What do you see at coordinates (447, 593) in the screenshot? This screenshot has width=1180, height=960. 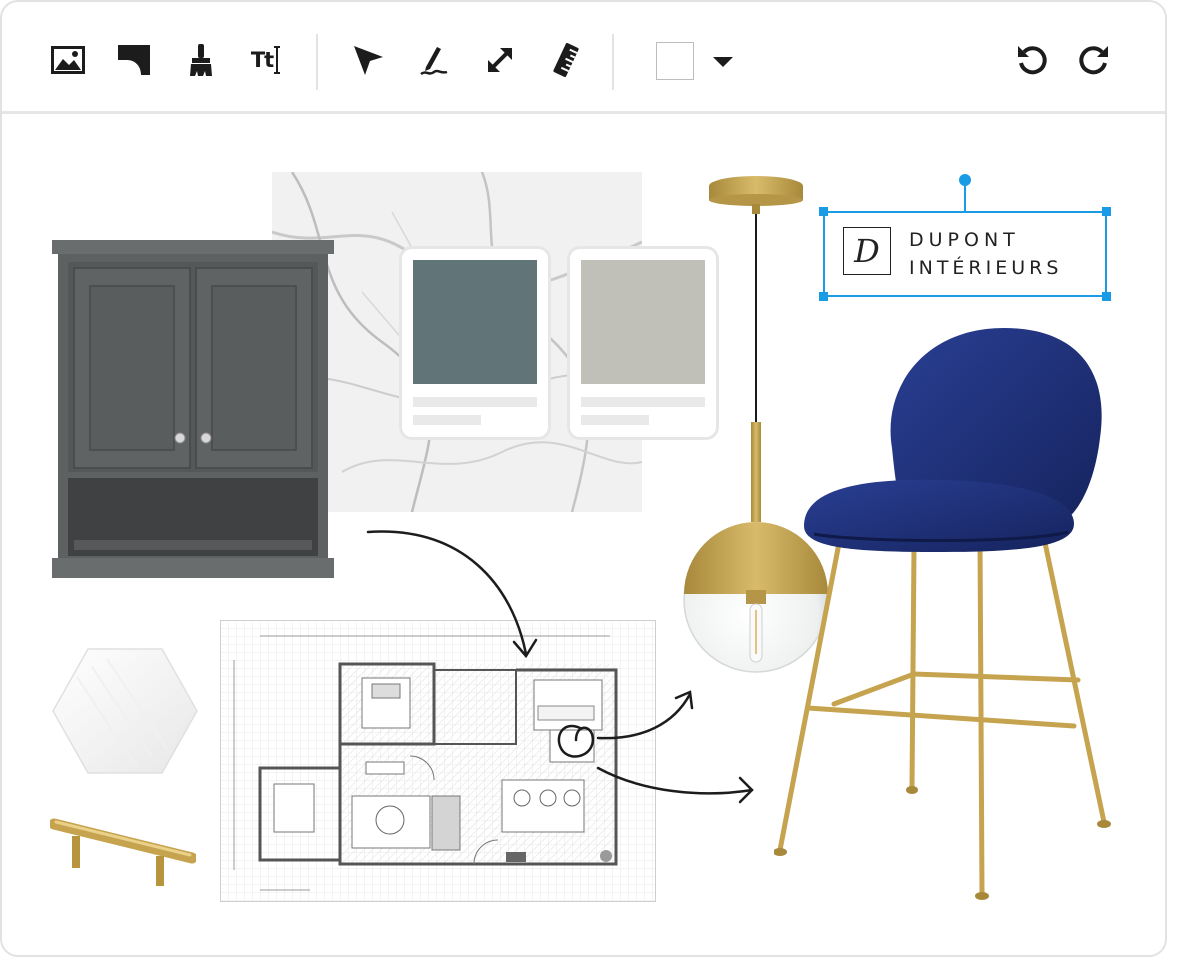 I see `arrow-cabinet-to-plan` at bounding box center [447, 593].